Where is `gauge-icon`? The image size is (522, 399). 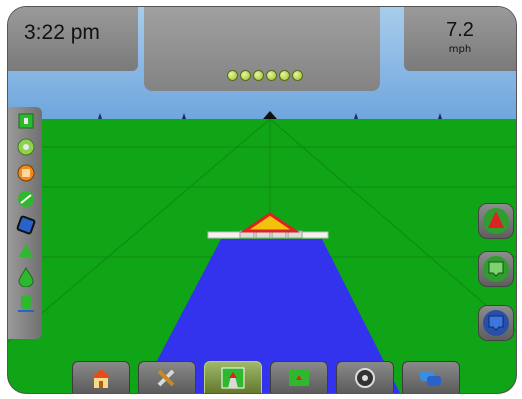 gauge-icon is located at coordinates (365, 378).